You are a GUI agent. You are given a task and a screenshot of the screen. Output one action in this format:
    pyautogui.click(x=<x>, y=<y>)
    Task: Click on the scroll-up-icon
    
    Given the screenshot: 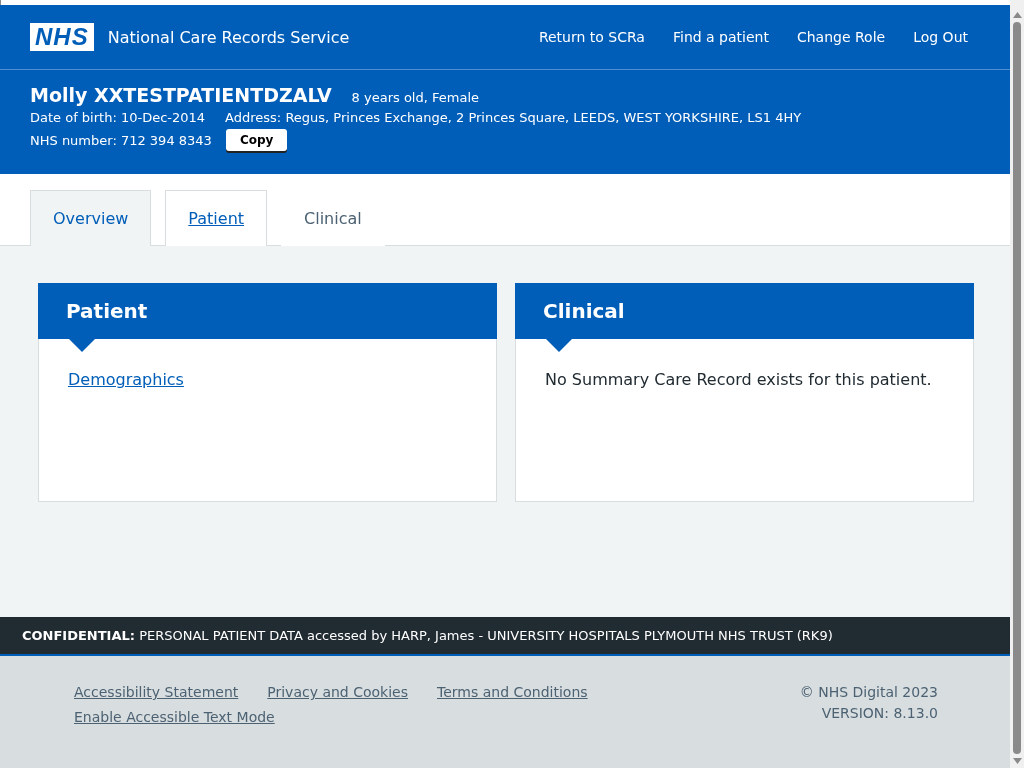 What is the action you would take?
    pyautogui.click(x=1017, y=15)
    